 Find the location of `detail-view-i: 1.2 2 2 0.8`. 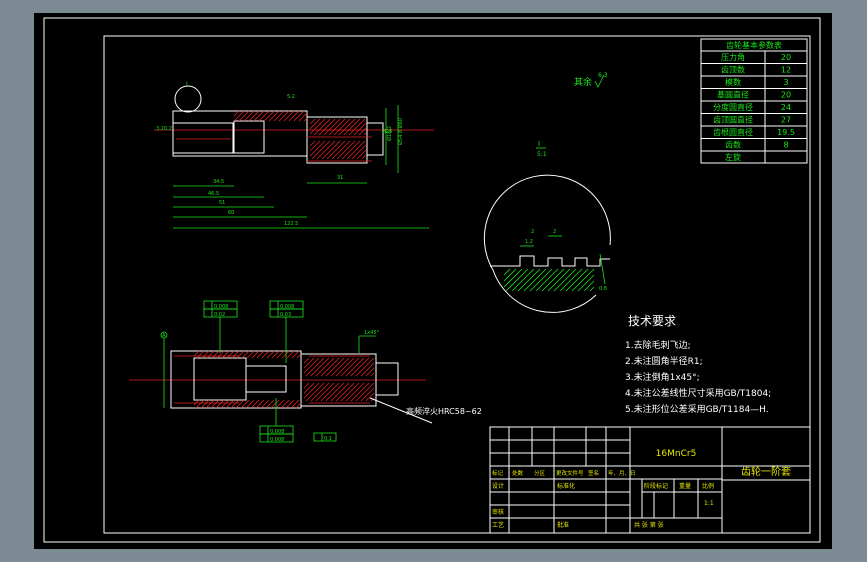

detail-view-i: 1.2 2 2 0.8 is located at coordinates (547, 243).